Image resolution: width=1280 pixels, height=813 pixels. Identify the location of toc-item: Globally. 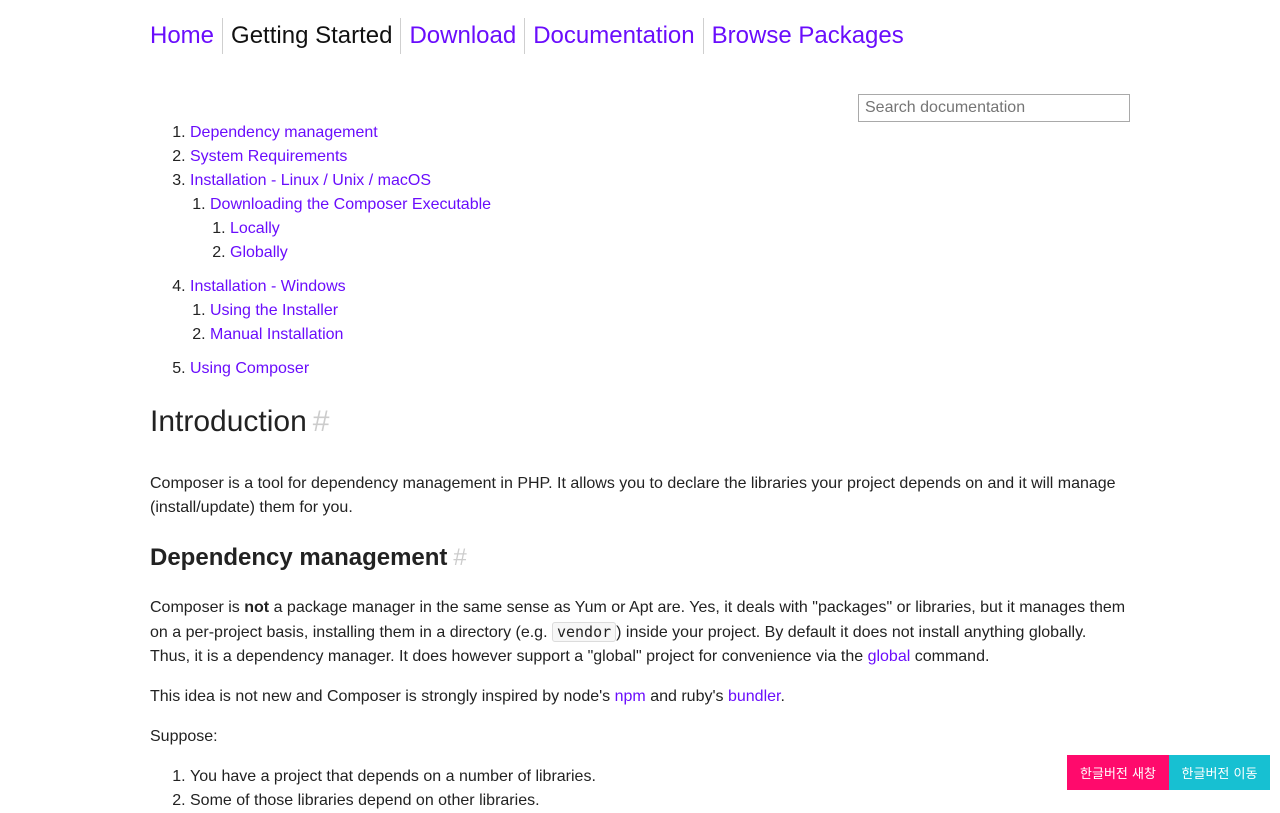
(530, 253).